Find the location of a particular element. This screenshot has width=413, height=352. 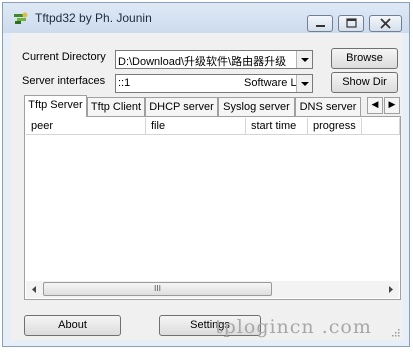

title-bar: Tftpd32 by Ph. Jounin is located at coordinates (206, 18).